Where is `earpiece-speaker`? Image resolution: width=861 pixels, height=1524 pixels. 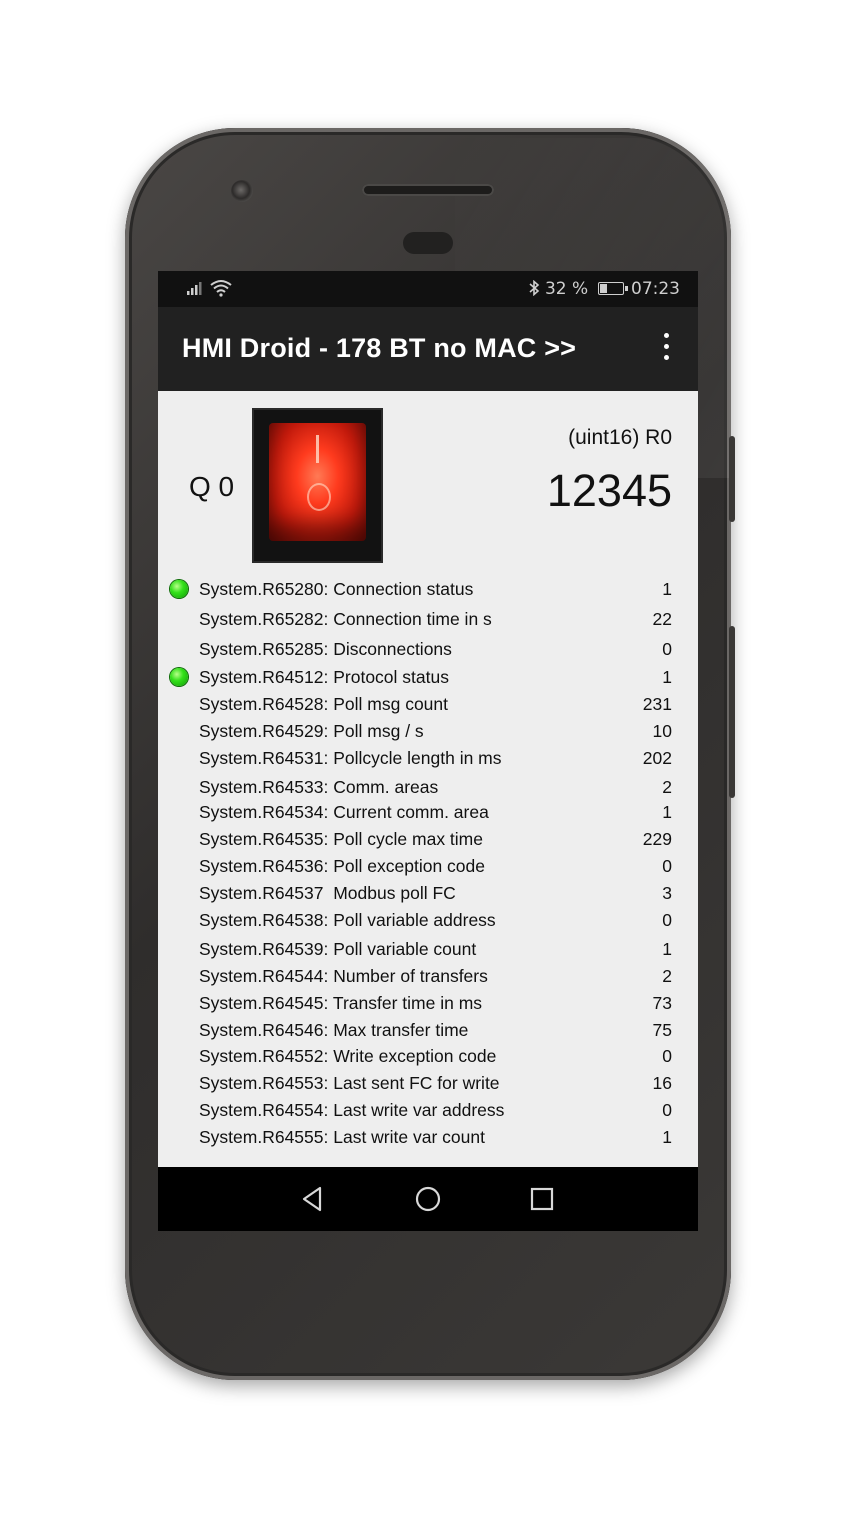 earpiece-speaker is located at coordinates (428, 190).